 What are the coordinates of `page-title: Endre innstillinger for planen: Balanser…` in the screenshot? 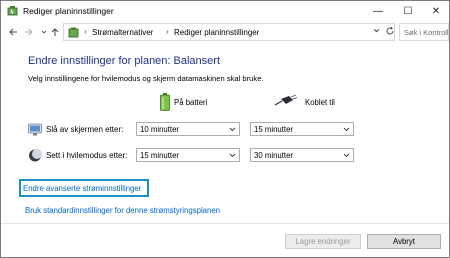 It's located at (124, 61).